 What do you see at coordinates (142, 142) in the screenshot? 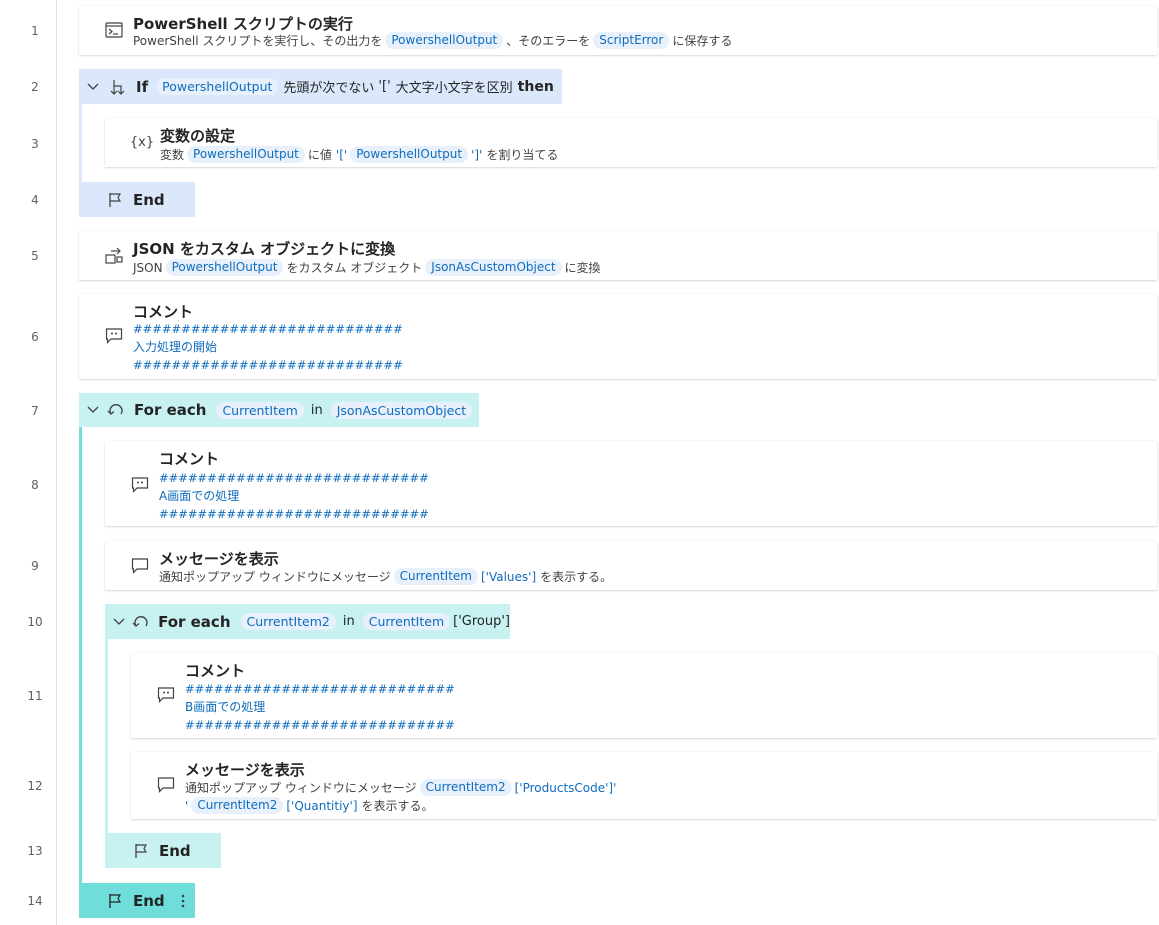
I see `variable-icon: {x}` at bounding box center [142, 142].